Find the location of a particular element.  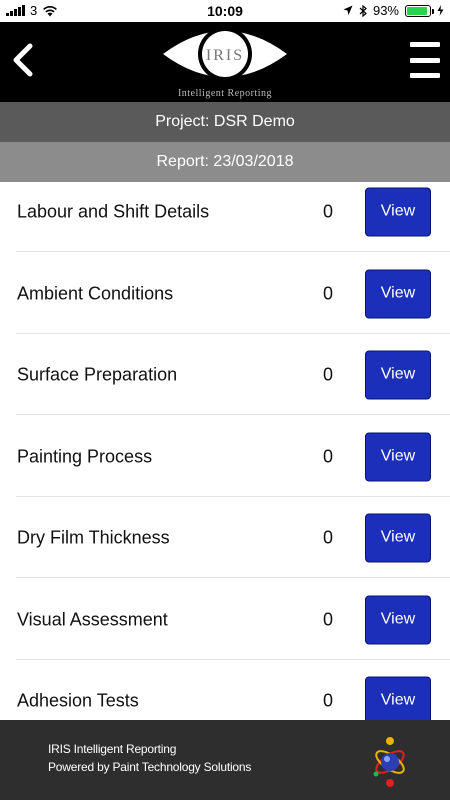

section-label: Surface Preparation is located at coordinates (97, 374).